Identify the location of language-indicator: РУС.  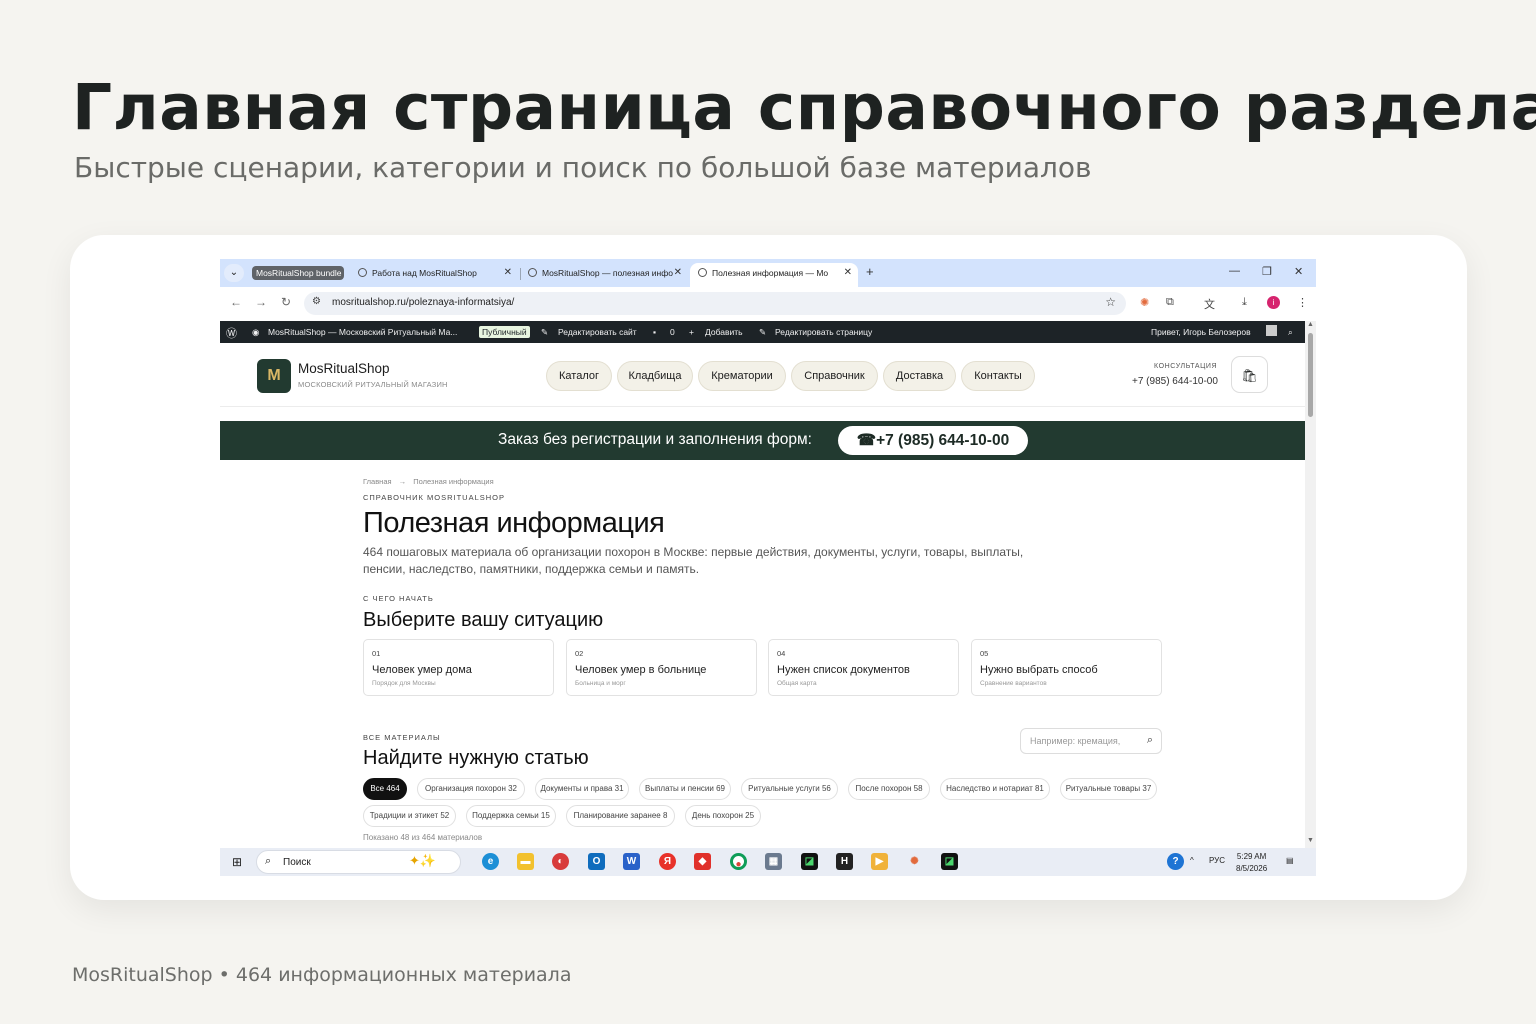
(1217, 860).